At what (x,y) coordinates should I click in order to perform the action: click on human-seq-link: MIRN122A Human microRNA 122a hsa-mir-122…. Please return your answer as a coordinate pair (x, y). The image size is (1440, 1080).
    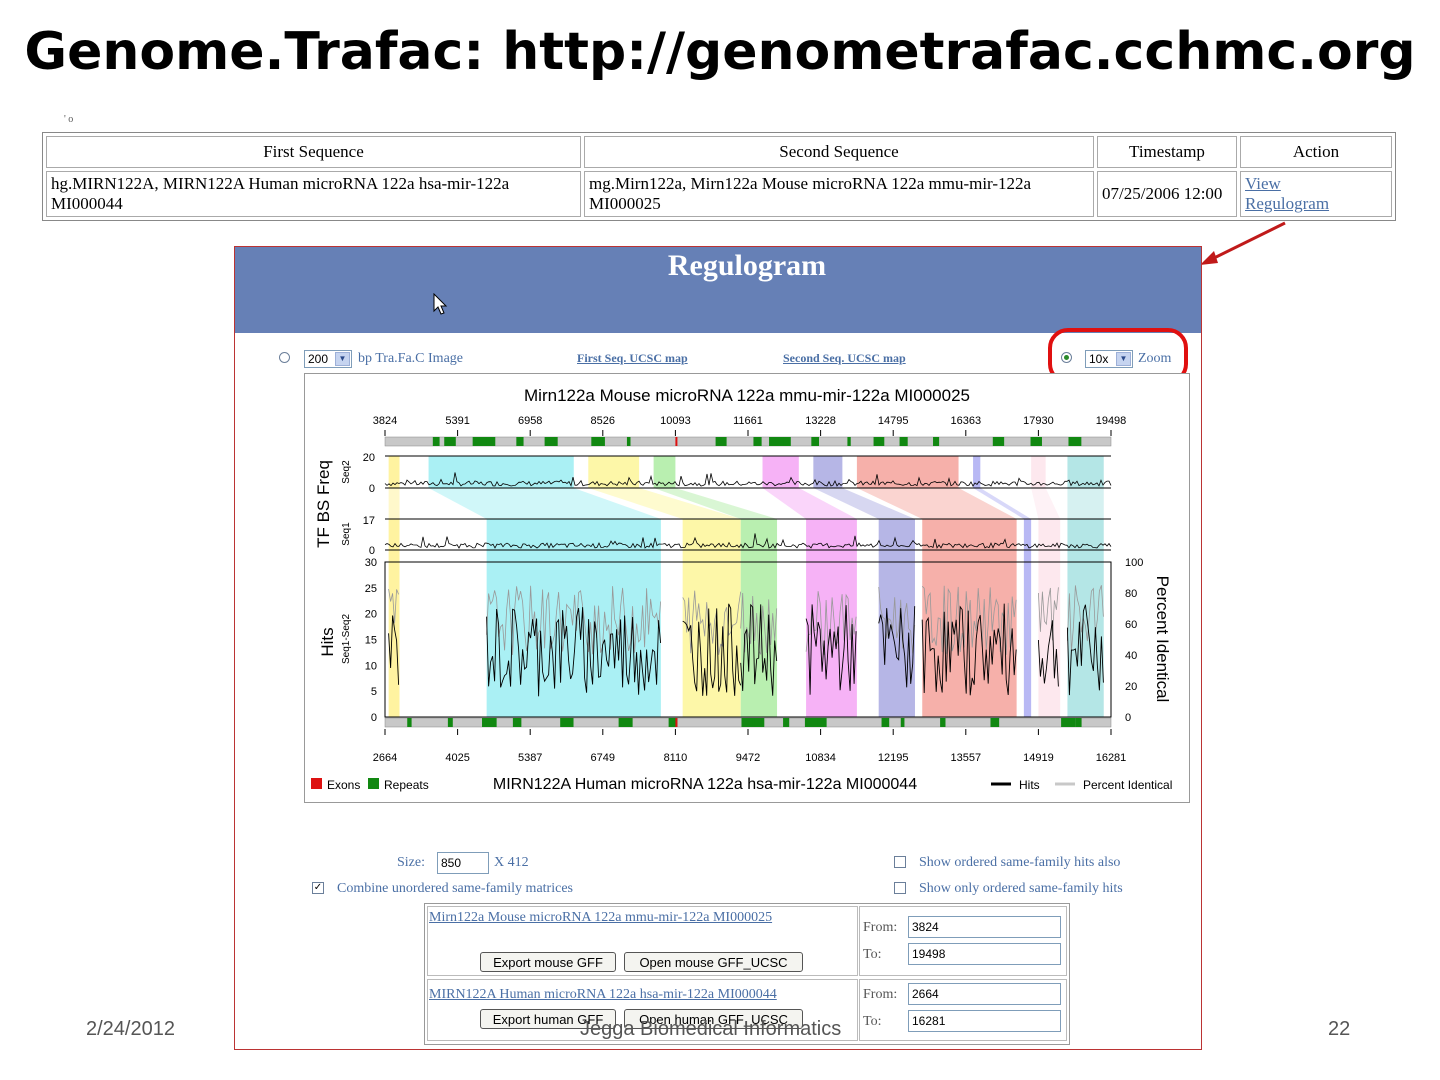
    Looking at the image, I should click on (603, 995).